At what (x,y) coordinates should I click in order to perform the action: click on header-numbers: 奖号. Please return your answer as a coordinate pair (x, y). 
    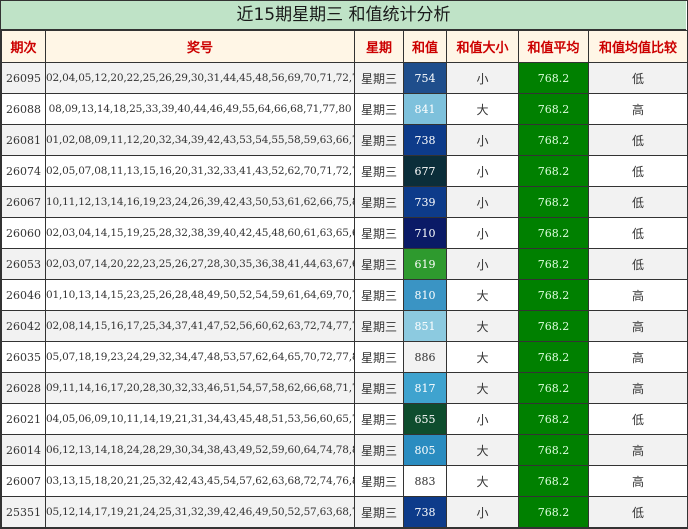
    Looking at the image, I should click on (200, 46).